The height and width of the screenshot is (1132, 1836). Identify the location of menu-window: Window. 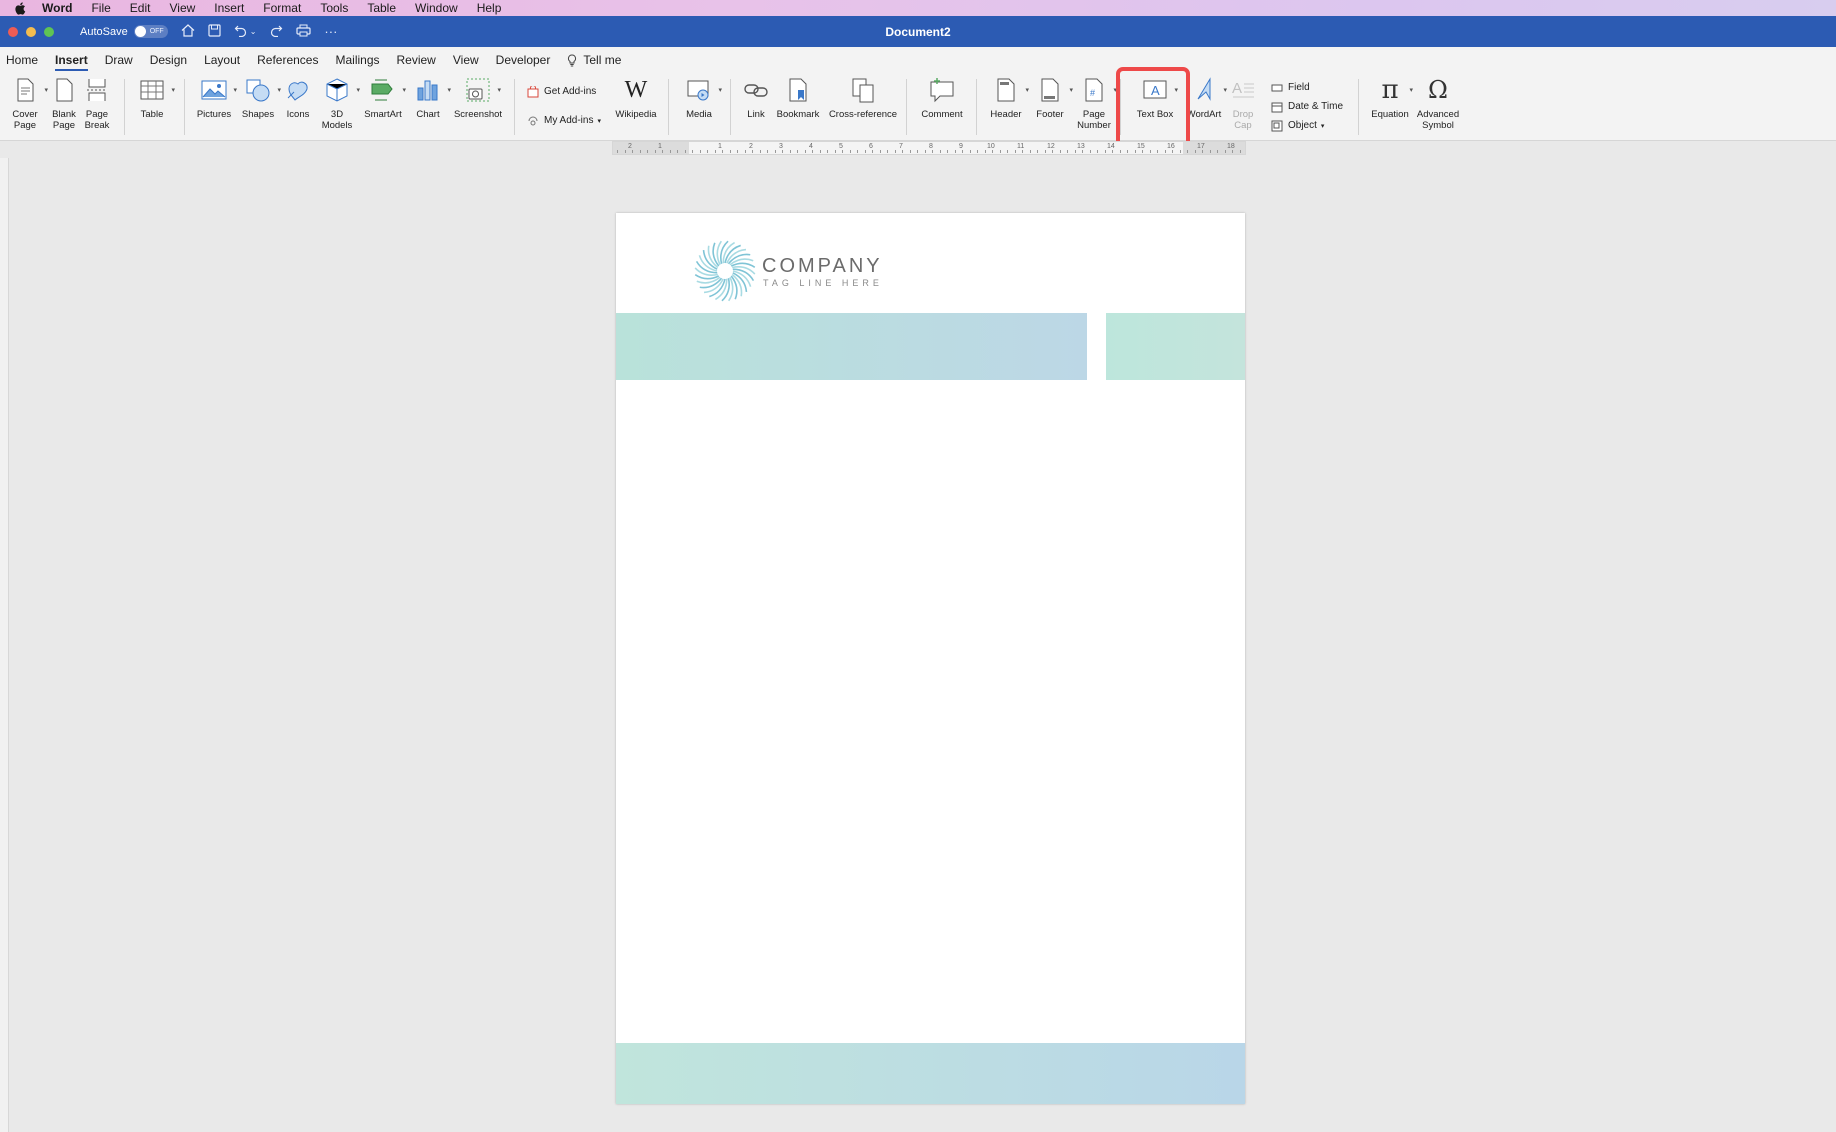
(436, 8).